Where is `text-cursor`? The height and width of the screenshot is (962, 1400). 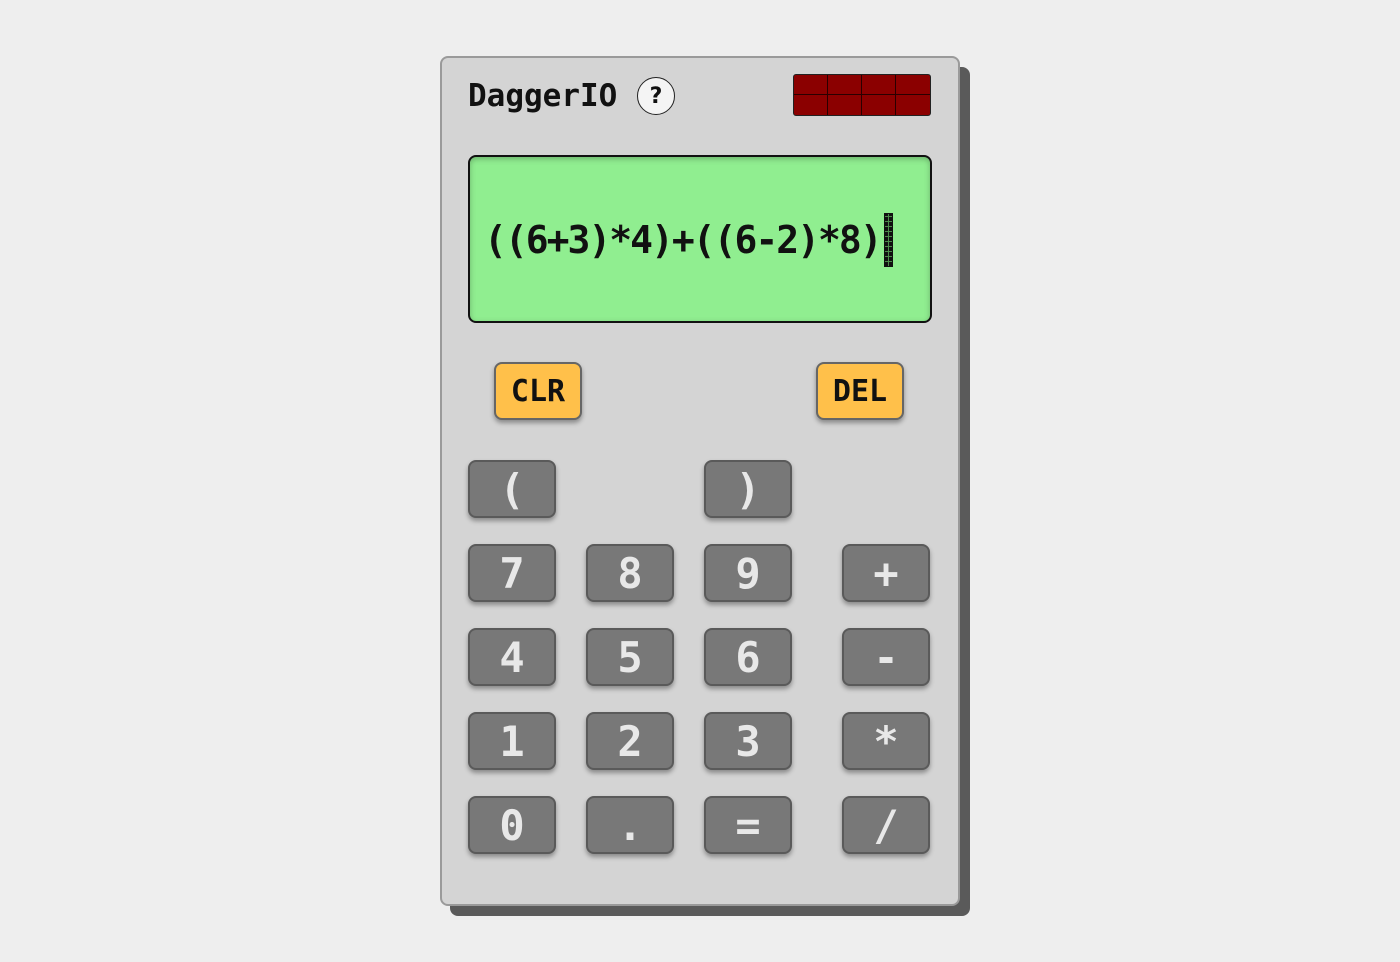 text-cursor is located at coordinates (888, 240).